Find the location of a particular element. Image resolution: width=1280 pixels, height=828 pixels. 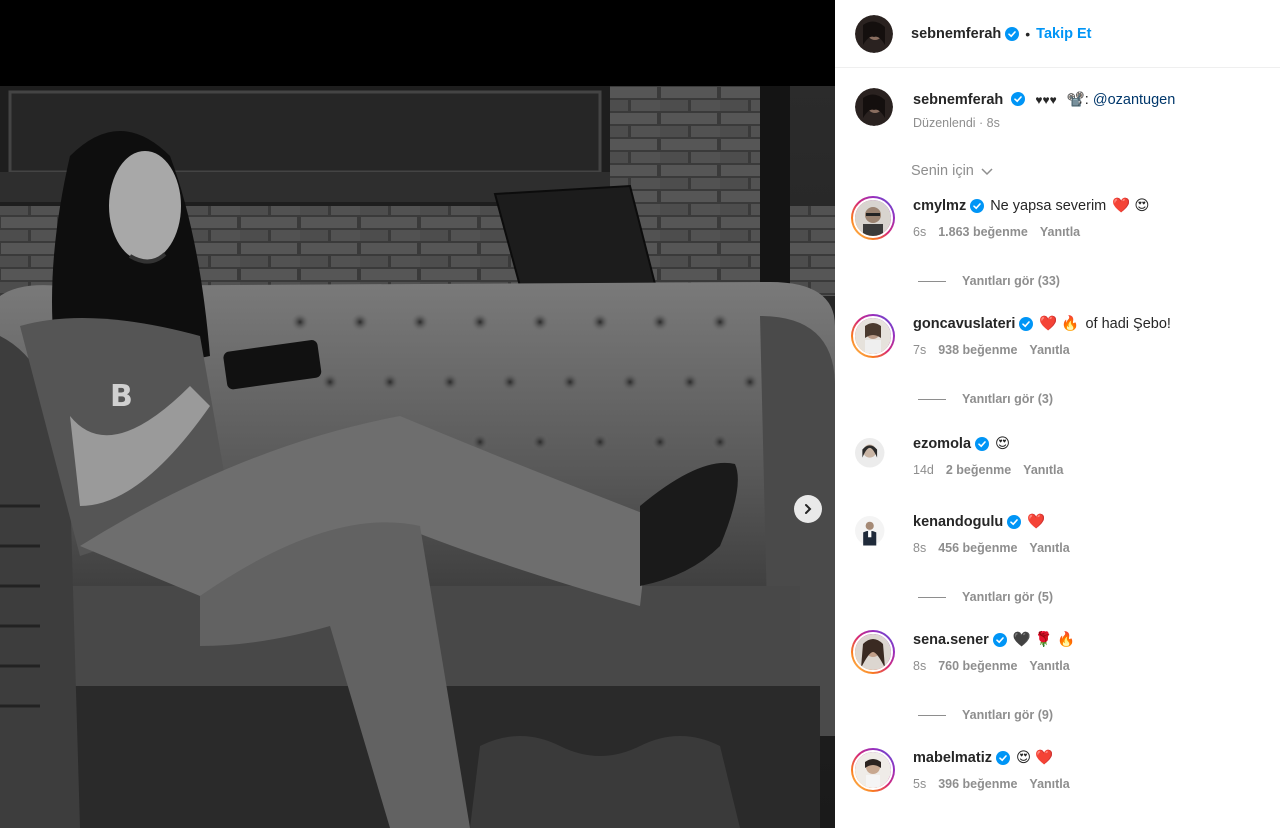

comment-likes: 760 beğenme is located at coordinates (977, 666).